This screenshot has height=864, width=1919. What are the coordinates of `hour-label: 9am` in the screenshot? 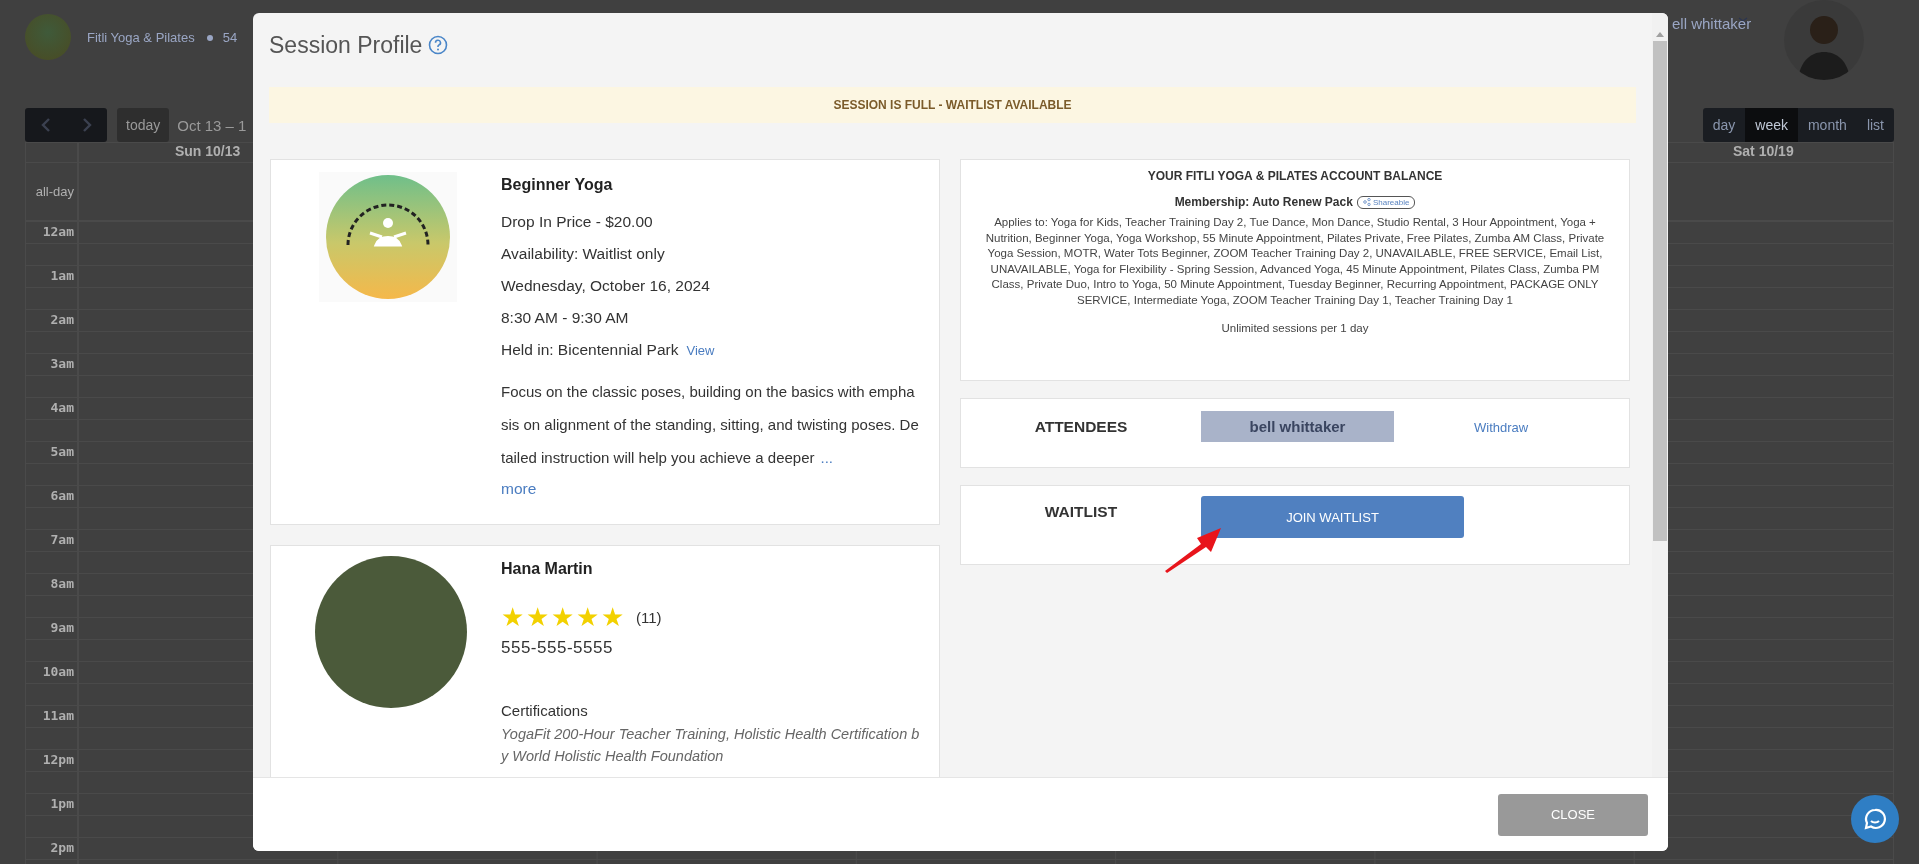 It's located at (62, 627).